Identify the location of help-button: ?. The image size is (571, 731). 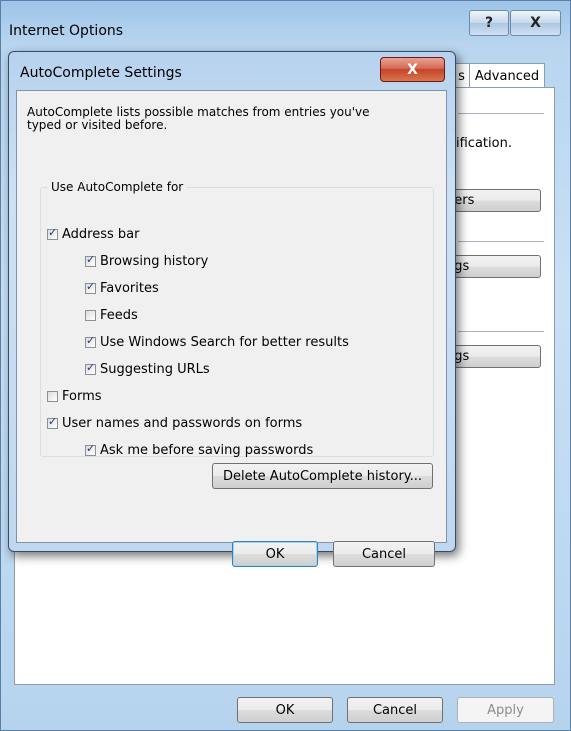
(489, 23).